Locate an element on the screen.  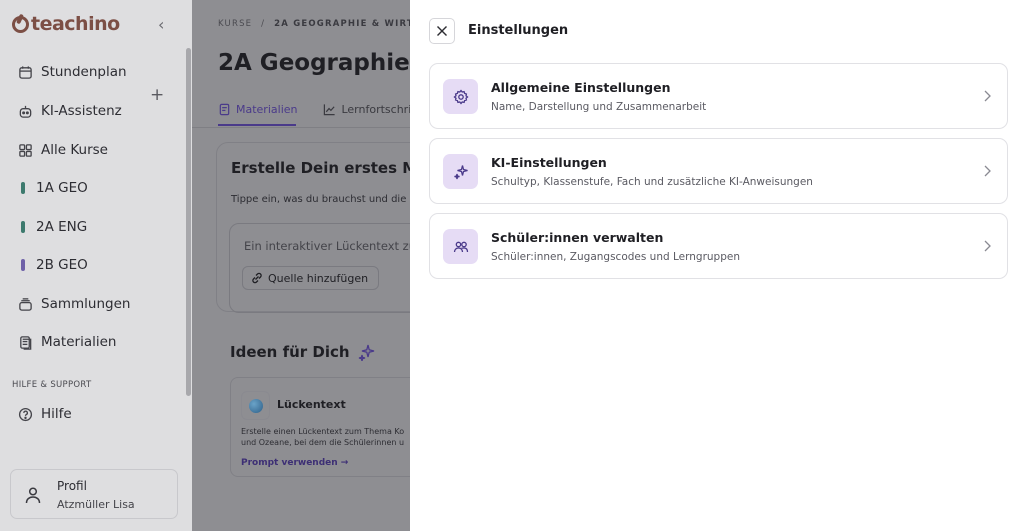
sidebar-item-label: Stundenplan is located at coordinates (84, 72).